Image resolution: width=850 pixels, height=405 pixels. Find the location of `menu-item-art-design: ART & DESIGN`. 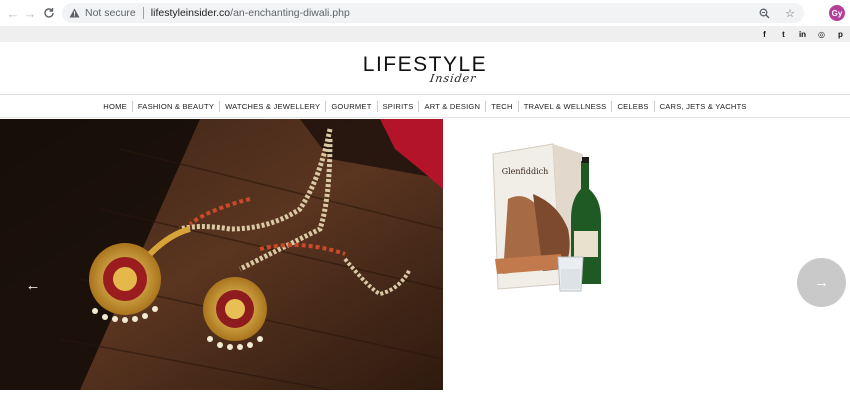

menu-item-art-design: ART & DESIGN is located at coordinates (453, 106).